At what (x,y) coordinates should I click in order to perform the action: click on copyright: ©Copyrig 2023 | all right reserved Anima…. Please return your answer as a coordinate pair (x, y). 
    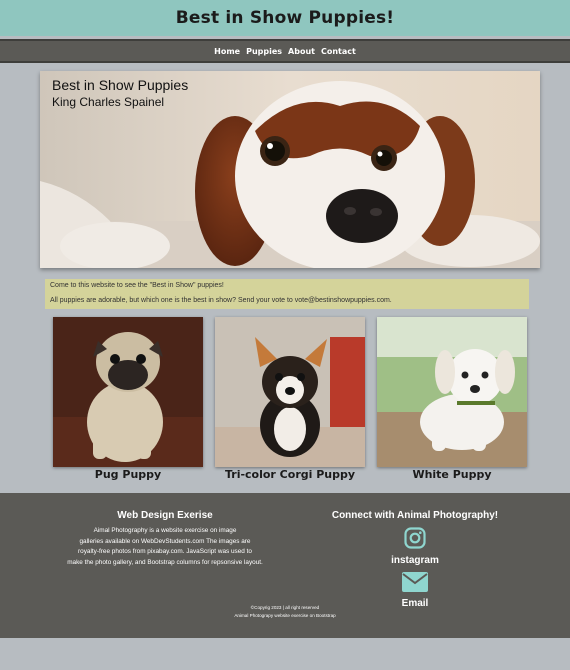
    Looking at the image, I should click on (285, 612).